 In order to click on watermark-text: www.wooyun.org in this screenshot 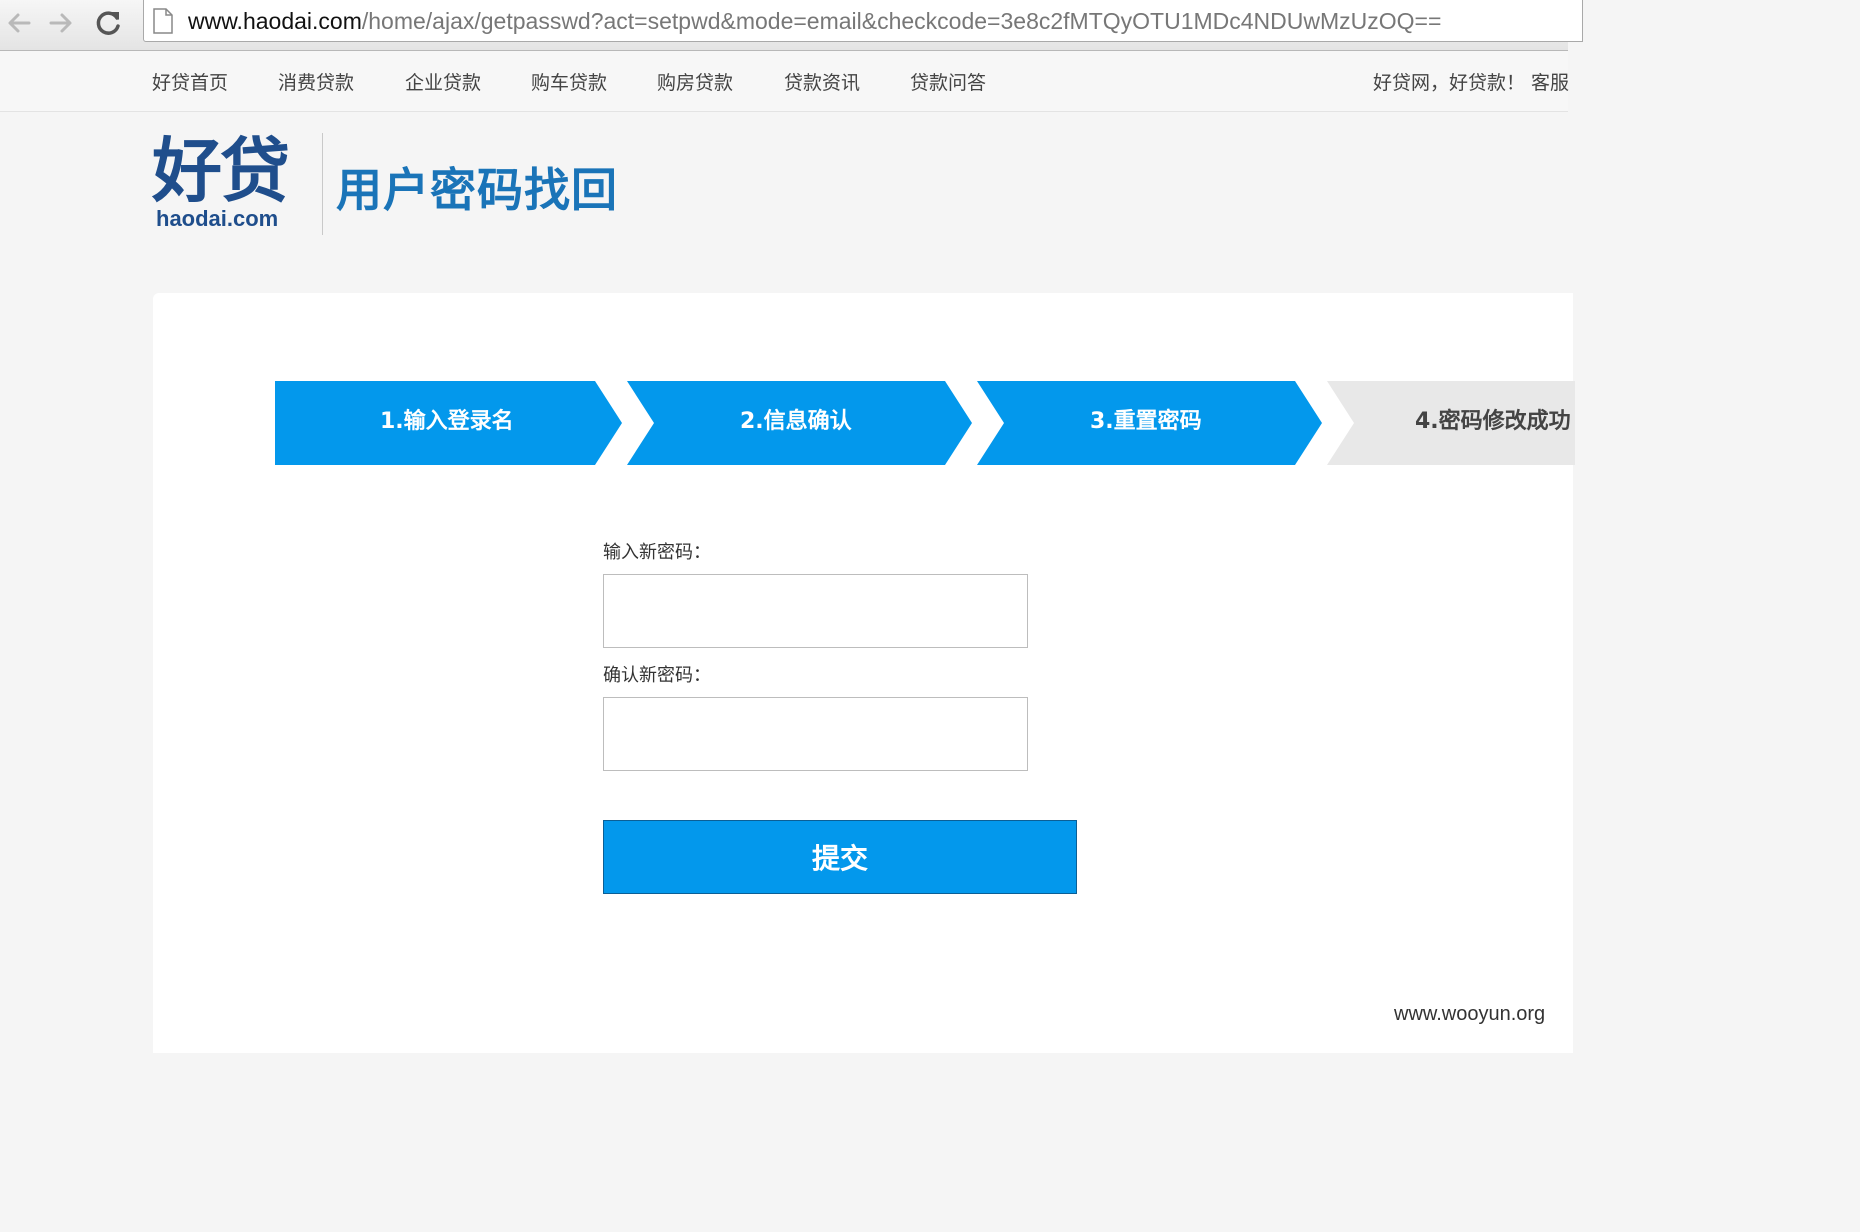, I will do `click(1470, 1014)`.